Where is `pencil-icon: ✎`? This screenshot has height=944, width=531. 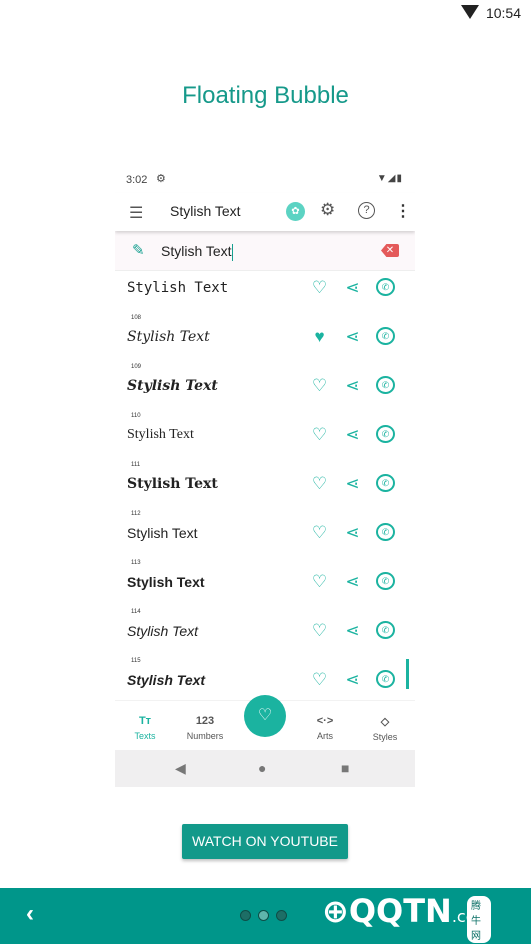
pencil-icon: ✎ is located at coordinates (138, 250).